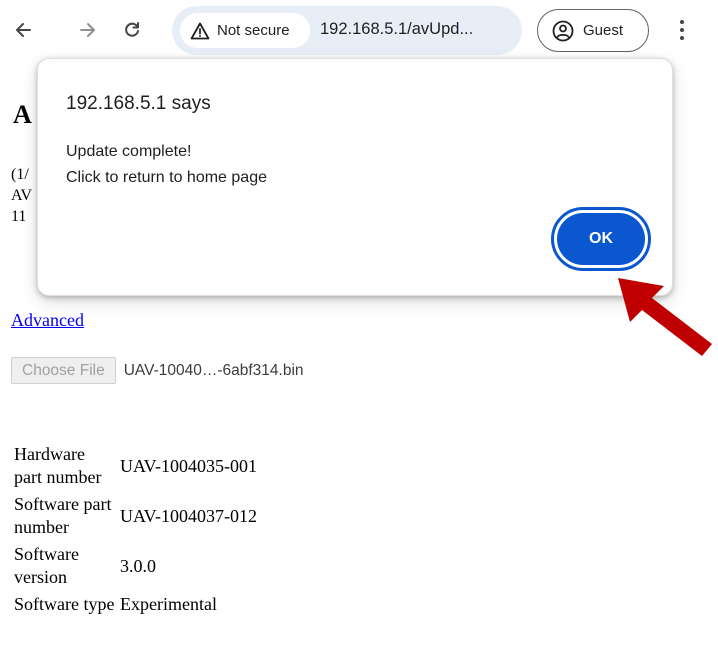 The width and height of the screenshot is (718, 658). Describe the element at coordinates (189, 515) in the screenshot. I see `row-value: UAV-1004037-012` at that location.